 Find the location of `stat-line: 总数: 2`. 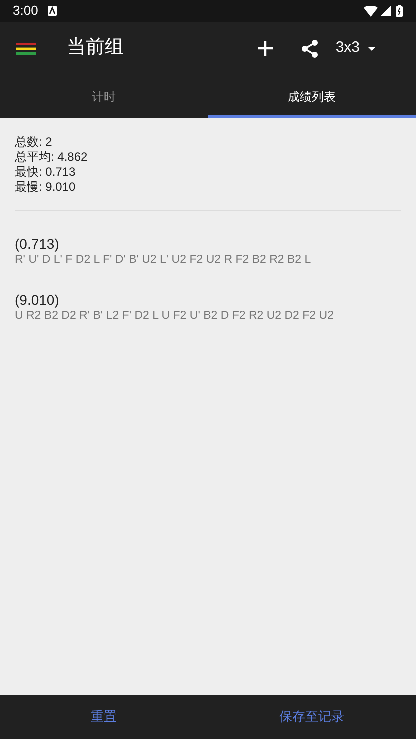

stat-line: 总数: 2 is located at coordinates (33, 142).